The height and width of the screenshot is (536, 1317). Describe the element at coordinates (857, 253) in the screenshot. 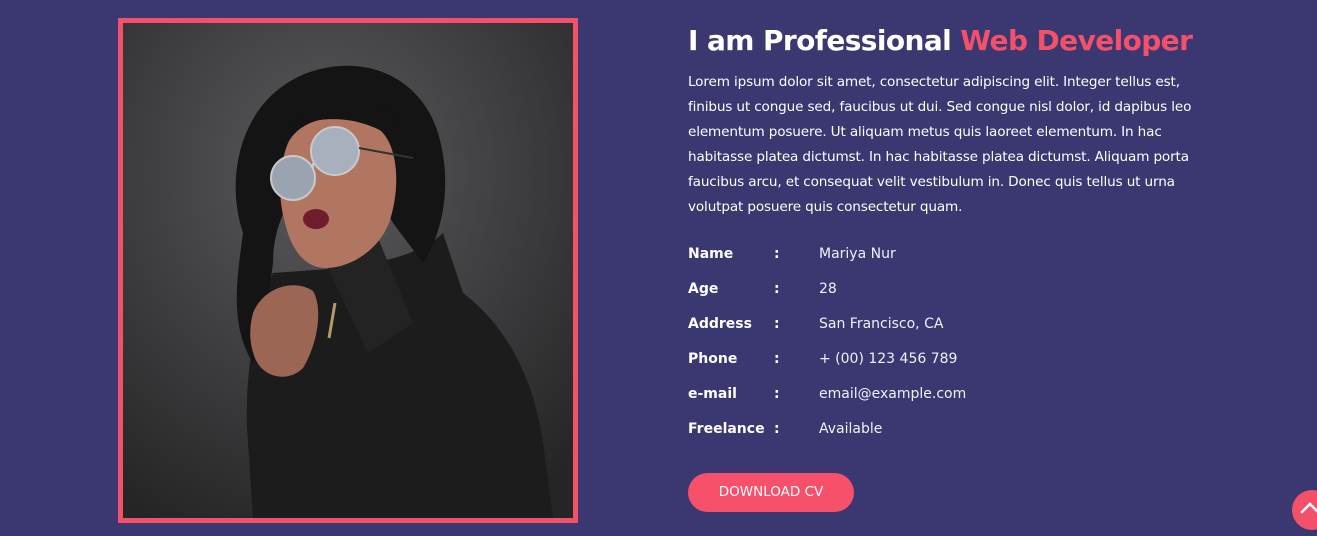

I see `info-value: Mariya Nur` at that location.